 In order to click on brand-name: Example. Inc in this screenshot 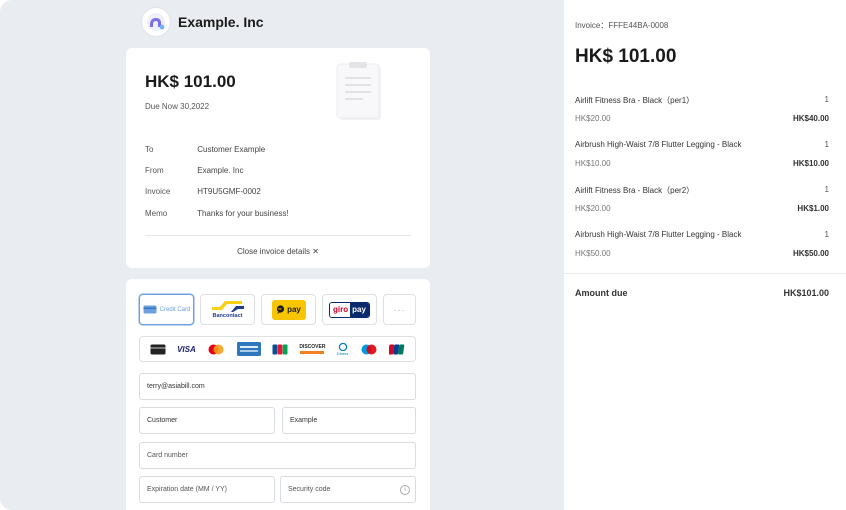, I will do `click(221, 22)`.